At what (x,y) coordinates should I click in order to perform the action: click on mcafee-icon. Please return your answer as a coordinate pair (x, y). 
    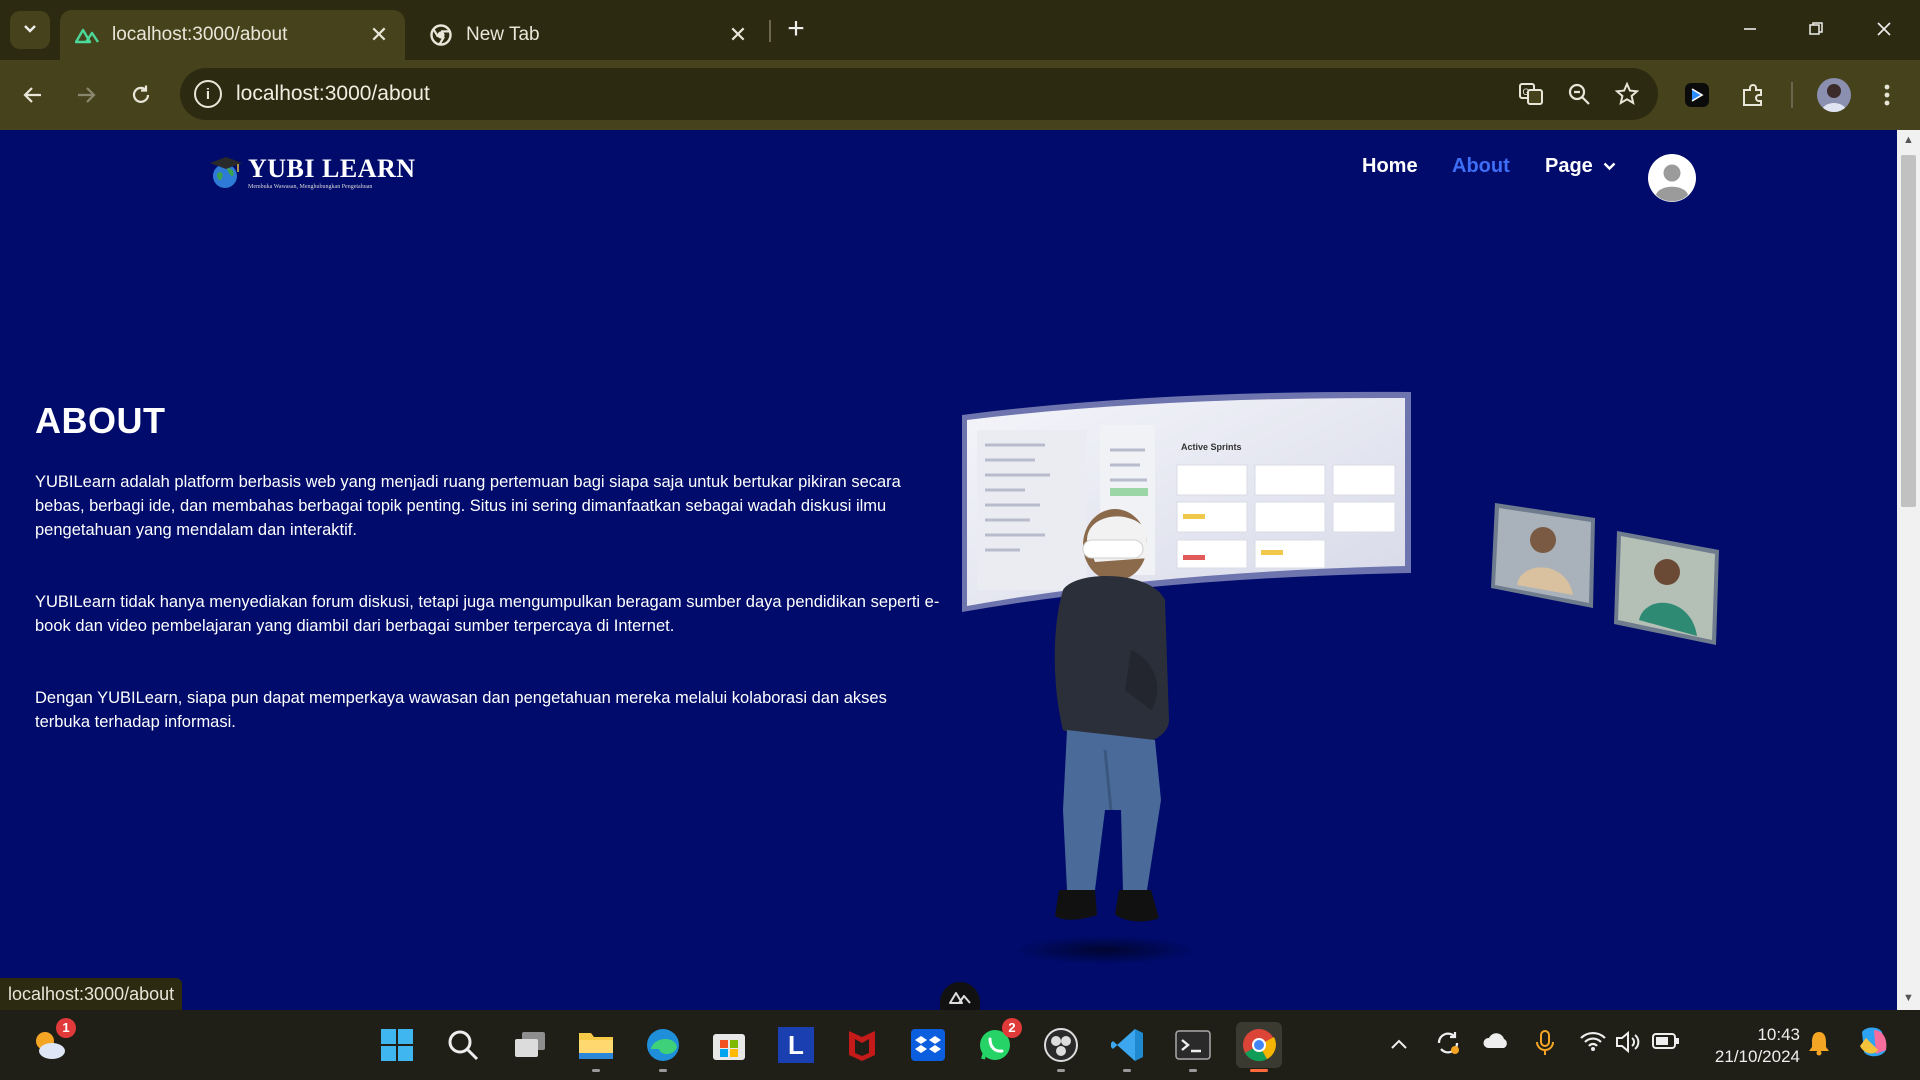
    Looking at the image, I should click on (862, 1045).